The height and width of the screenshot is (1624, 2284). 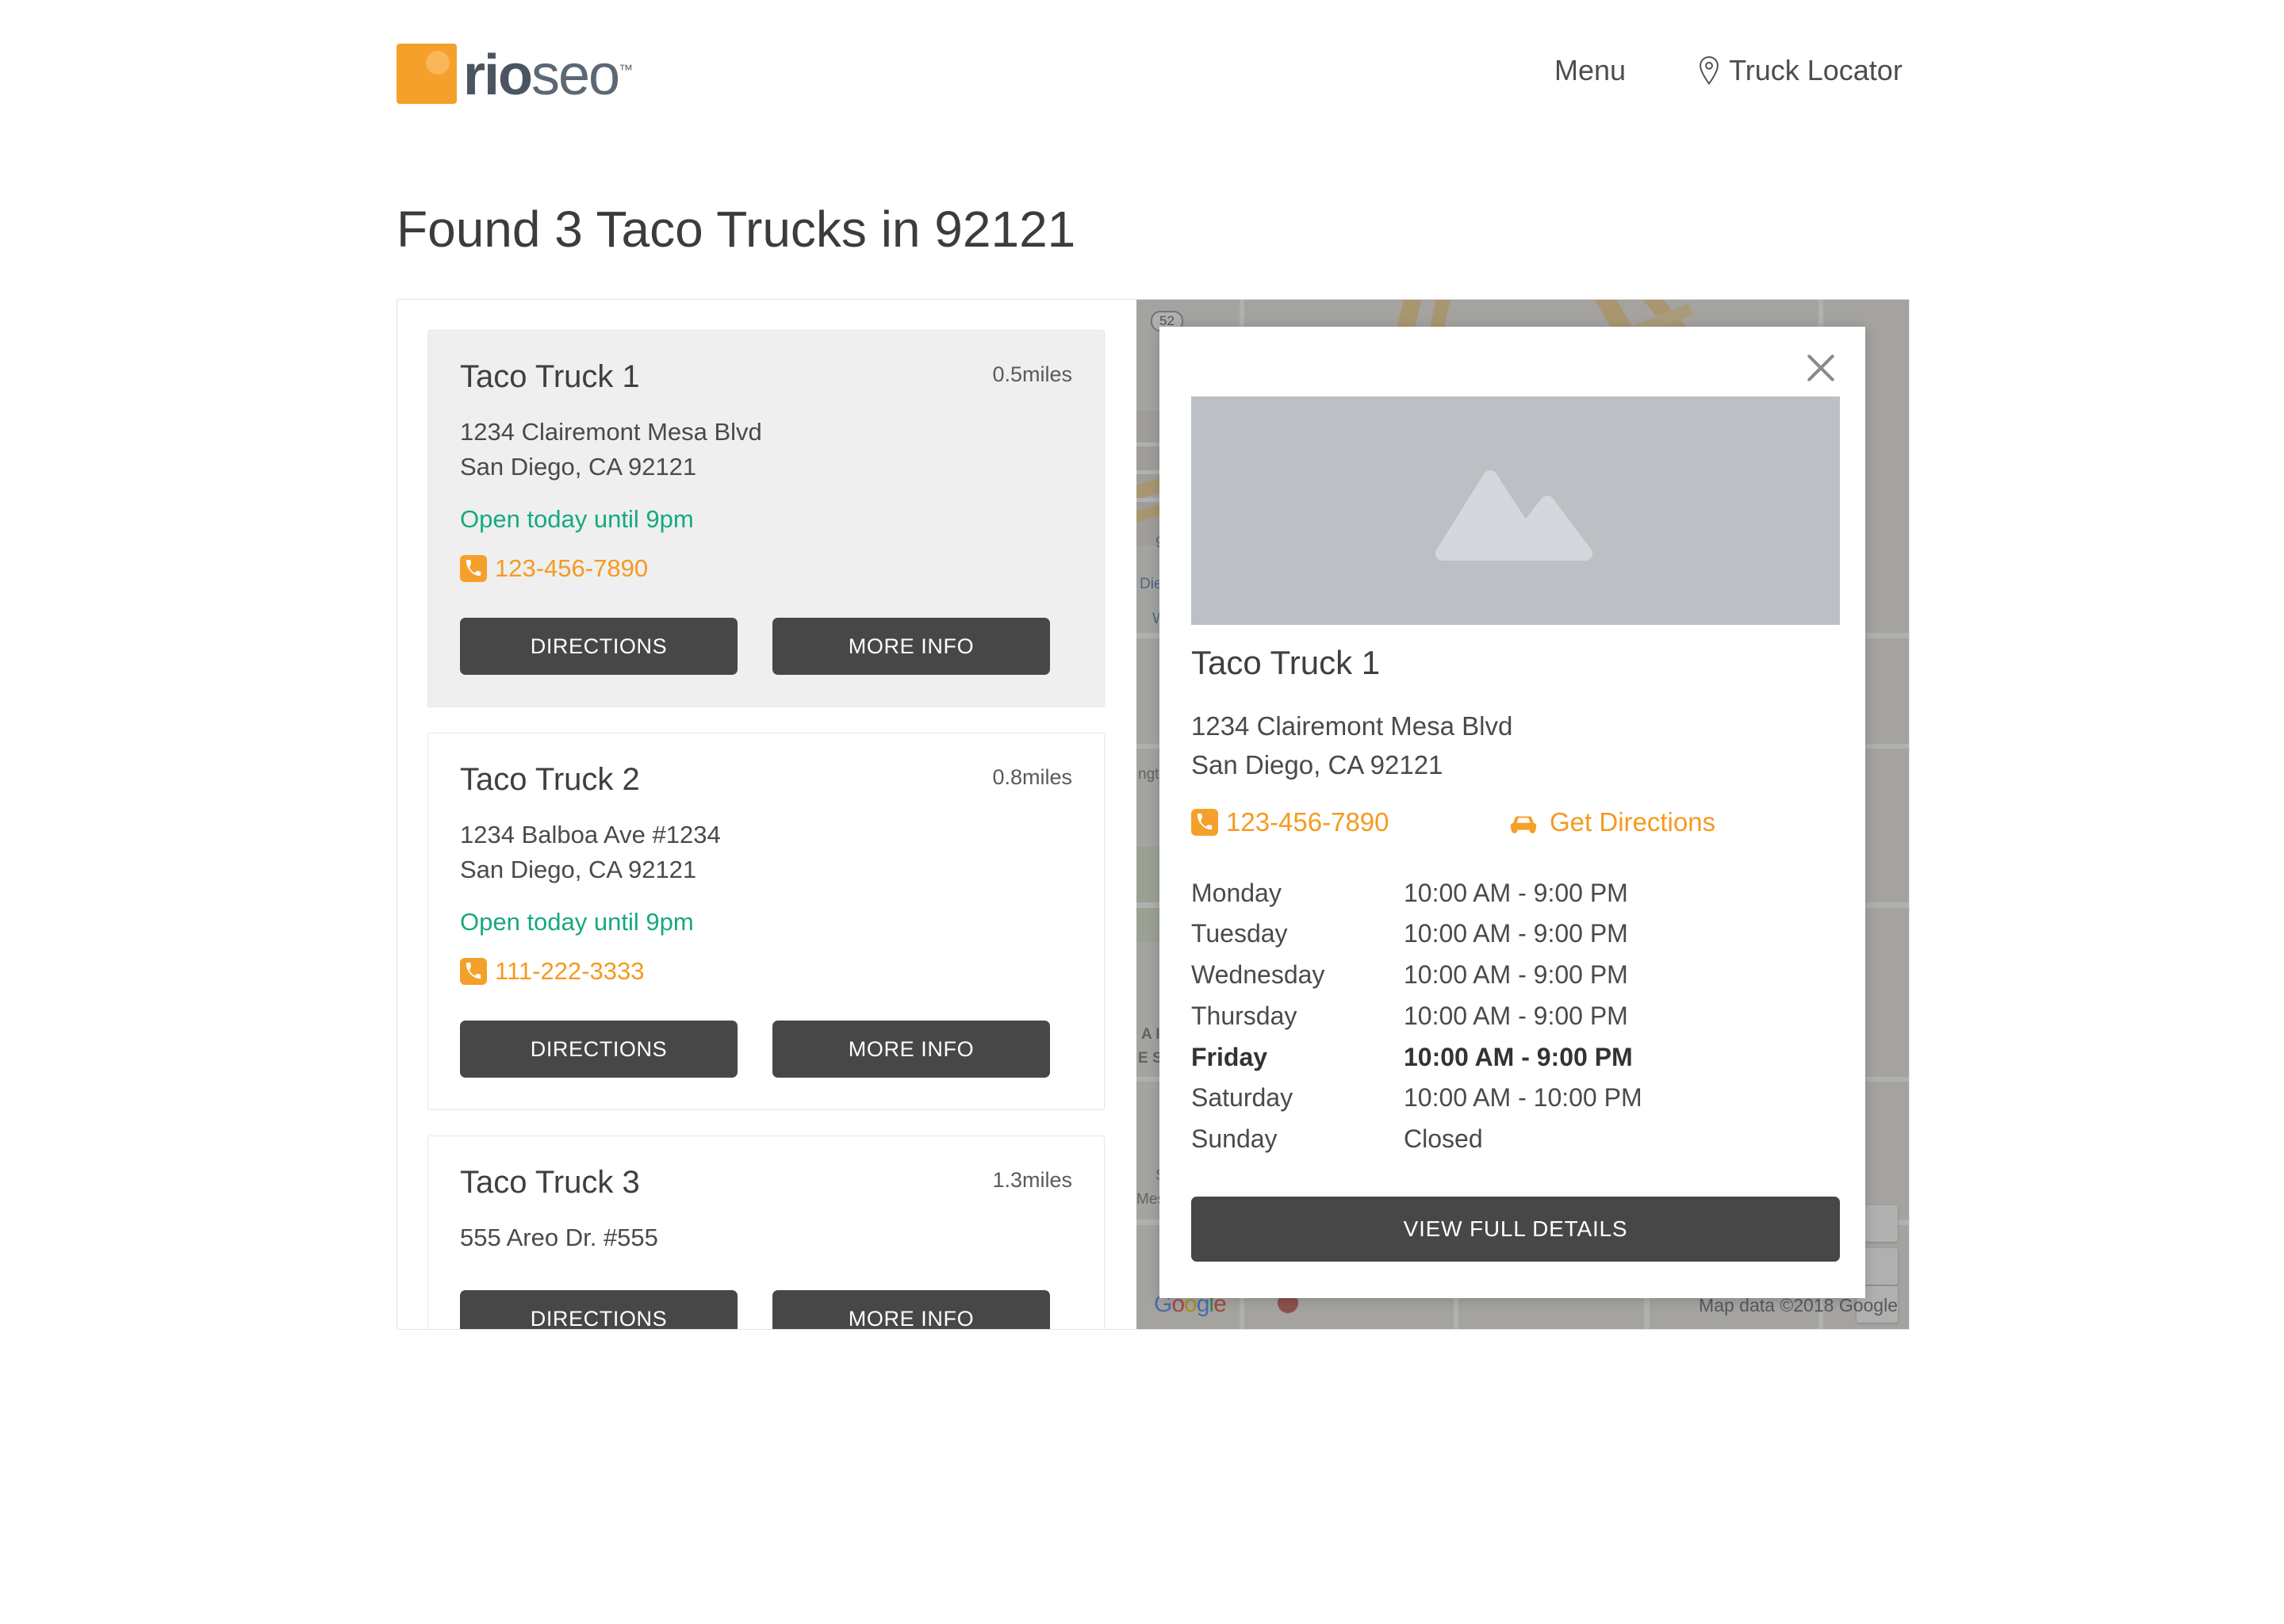 I want to click on result-address-line1: 1234 Clairemont Mesa Blvd, so click(x=611, y=432).